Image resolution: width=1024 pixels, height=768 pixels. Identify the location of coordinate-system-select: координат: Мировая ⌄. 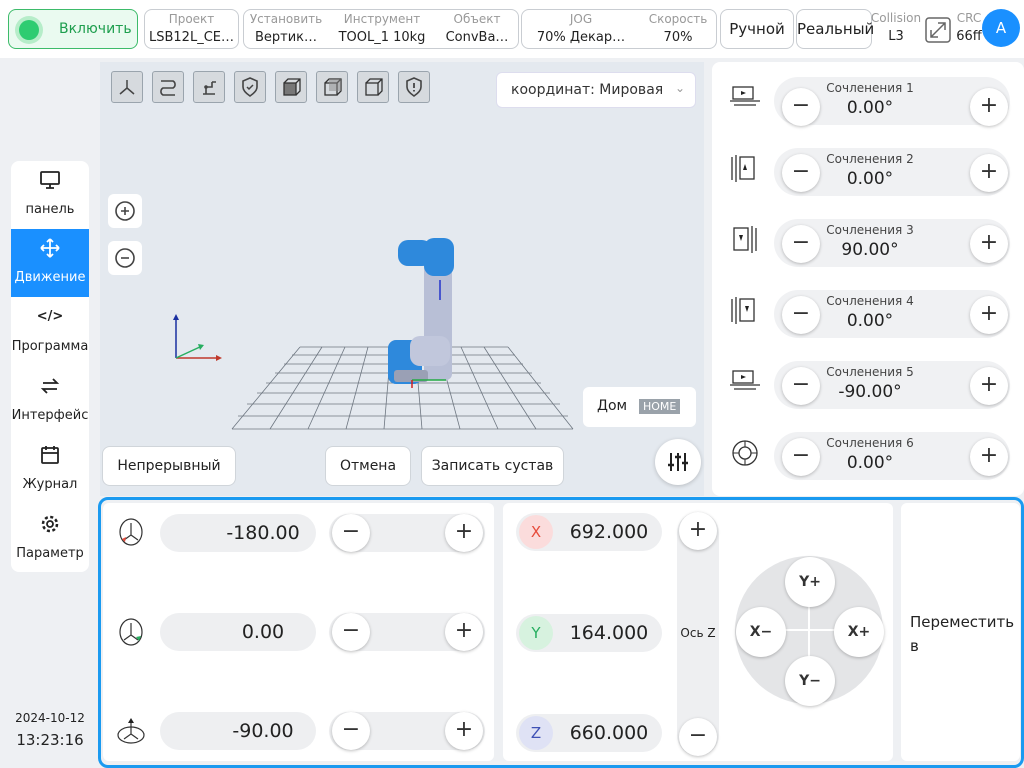
(596, 90).